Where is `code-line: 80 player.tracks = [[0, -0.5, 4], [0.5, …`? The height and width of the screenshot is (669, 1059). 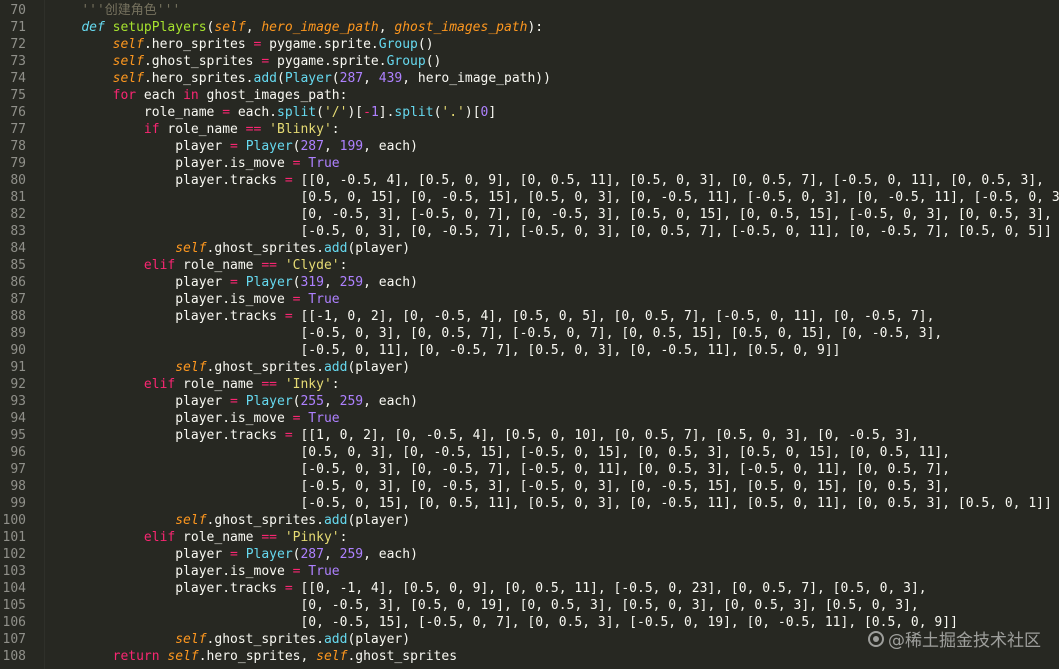
code-line: 80 player.tracks = [[0, -0.5, 4], [0.5, … is located at coordinates (529, 180).